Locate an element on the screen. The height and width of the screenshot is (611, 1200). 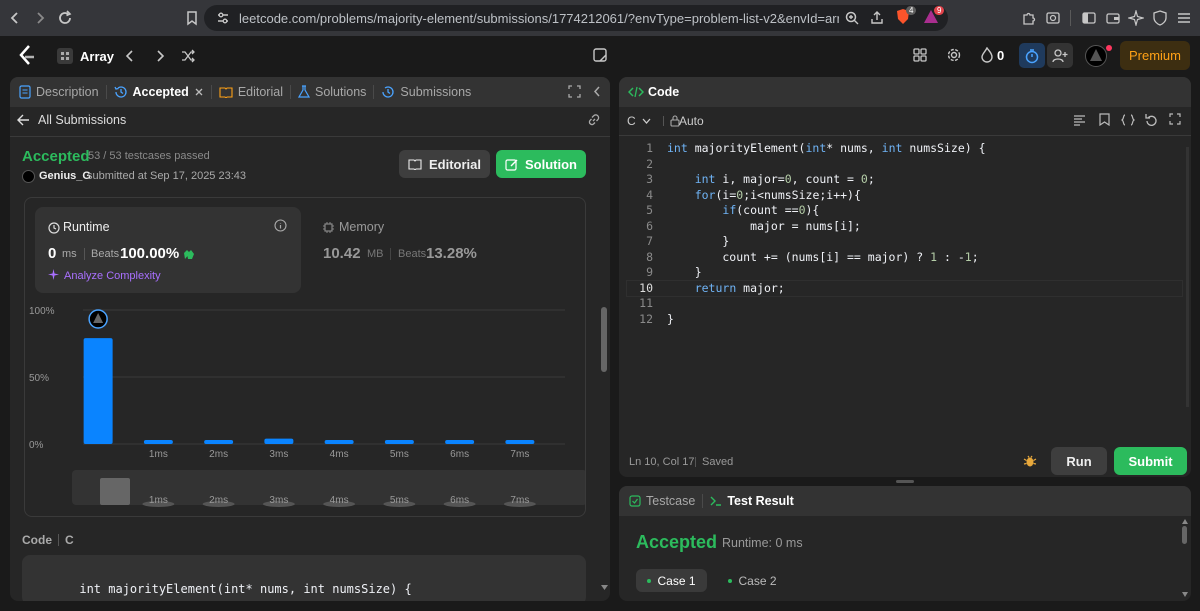
tab-submissions-label: Submissions is located at coordinates (436, 92).